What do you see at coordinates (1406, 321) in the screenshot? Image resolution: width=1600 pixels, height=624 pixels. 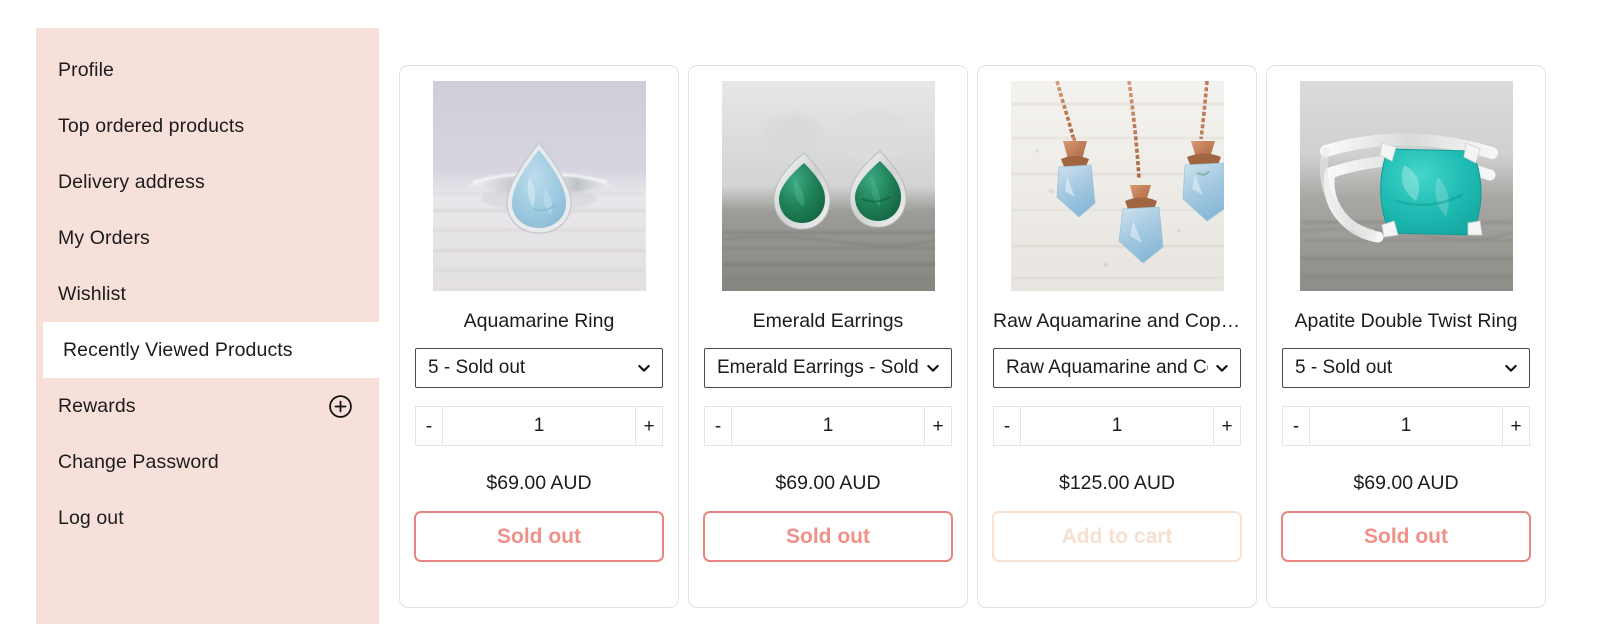 I see `product-title: Apatite Double Twist Ring` at bounding box center [1406, 321].